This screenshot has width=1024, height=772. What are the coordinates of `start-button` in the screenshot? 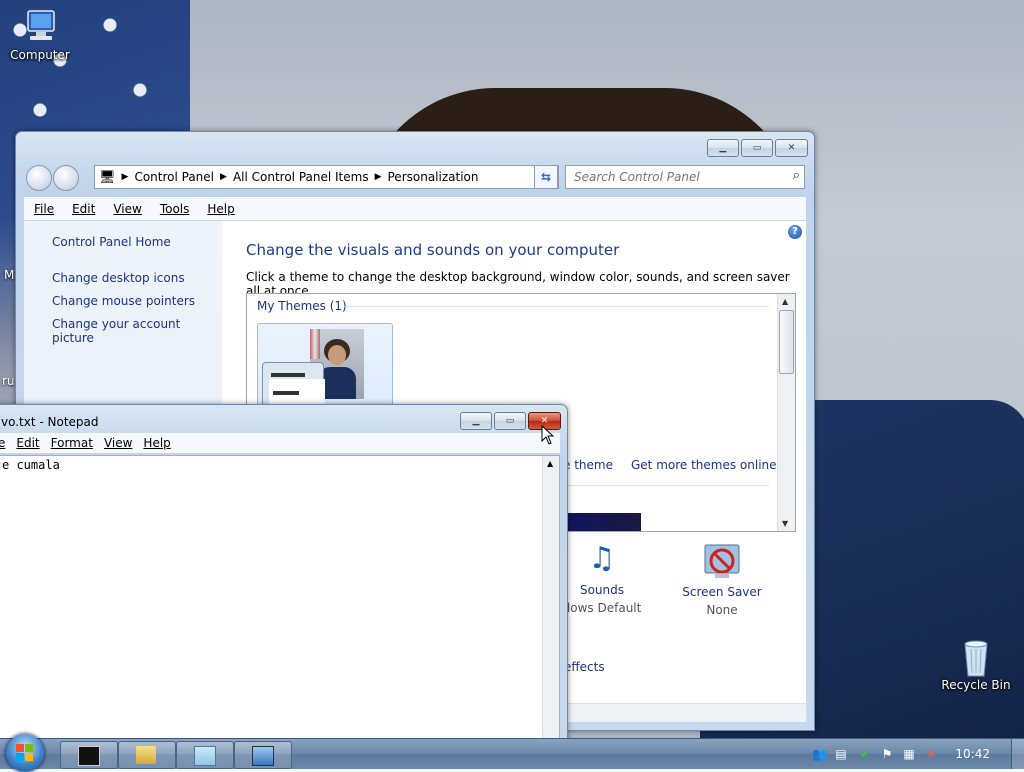 It's located at (25, 753).